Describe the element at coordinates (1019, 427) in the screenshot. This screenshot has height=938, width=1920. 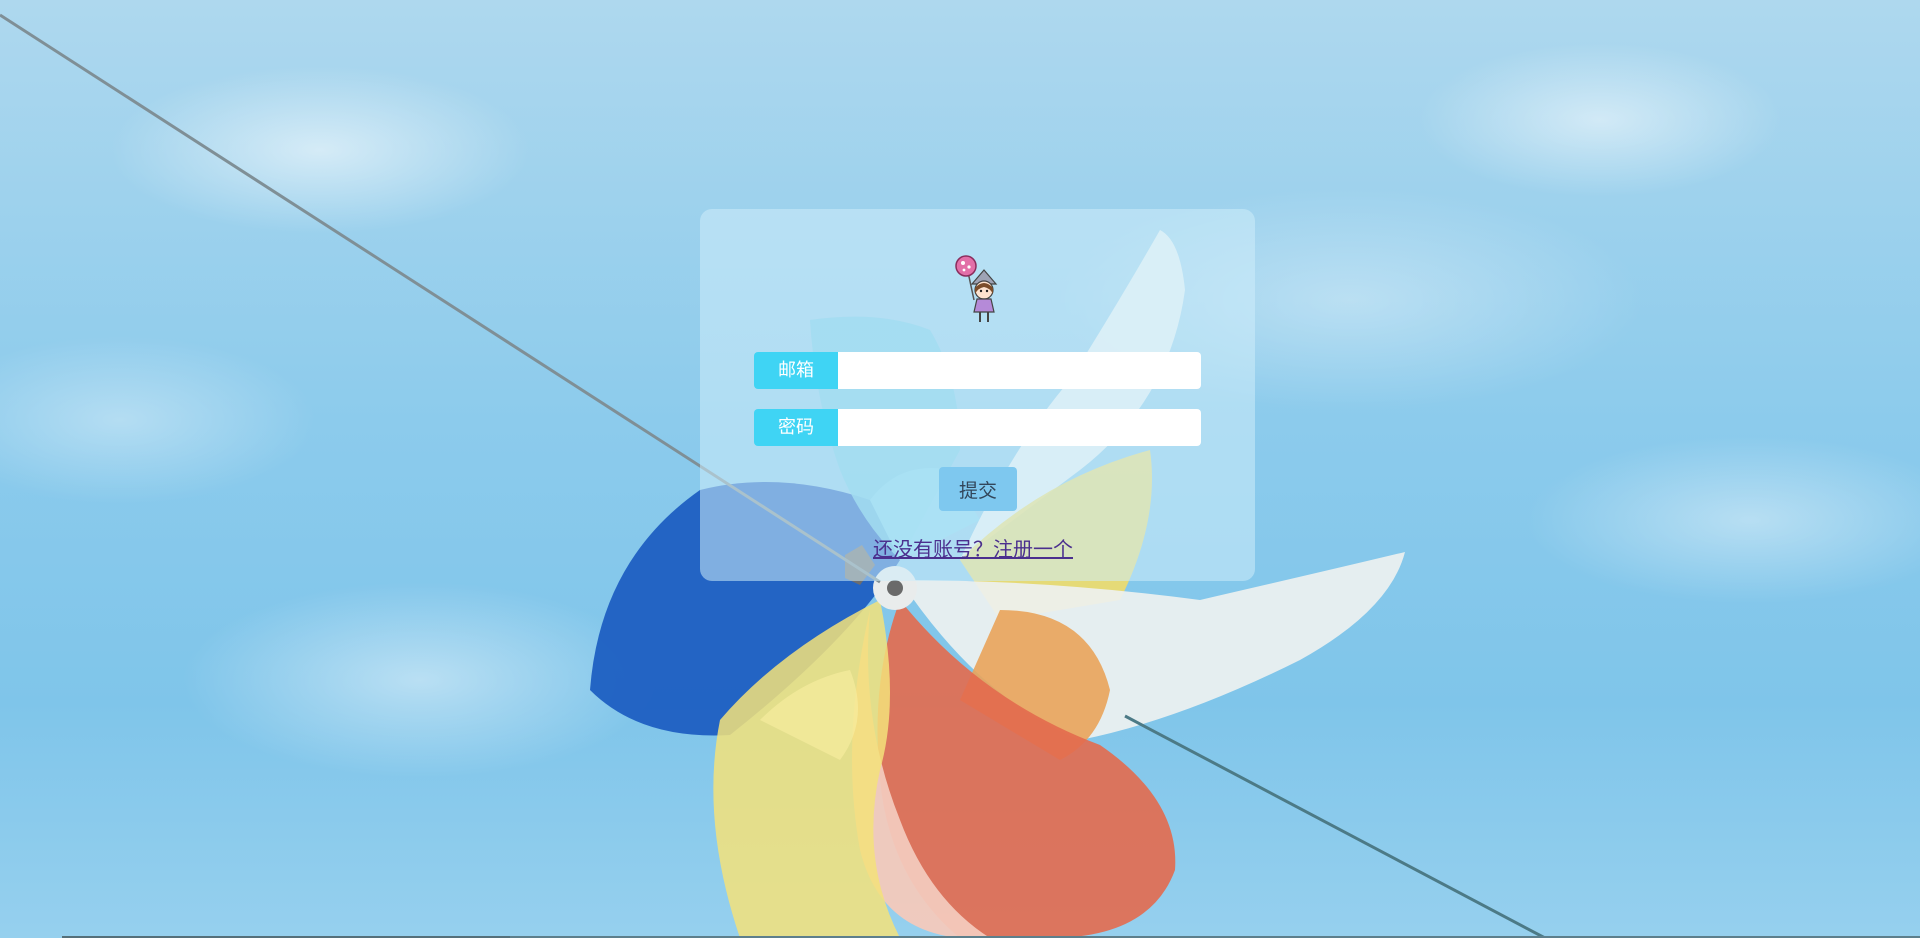
I see `password-input` at that location.